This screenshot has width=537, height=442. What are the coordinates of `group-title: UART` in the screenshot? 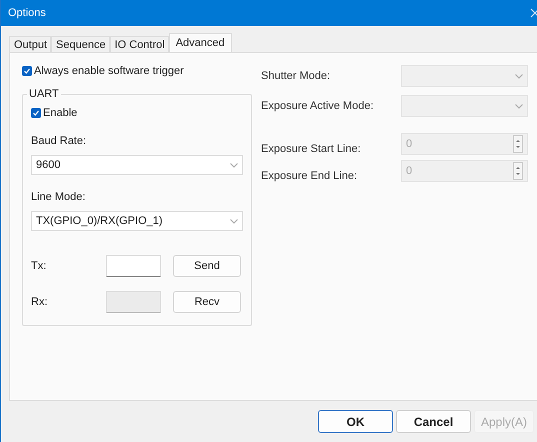 It's located at (44, 94).